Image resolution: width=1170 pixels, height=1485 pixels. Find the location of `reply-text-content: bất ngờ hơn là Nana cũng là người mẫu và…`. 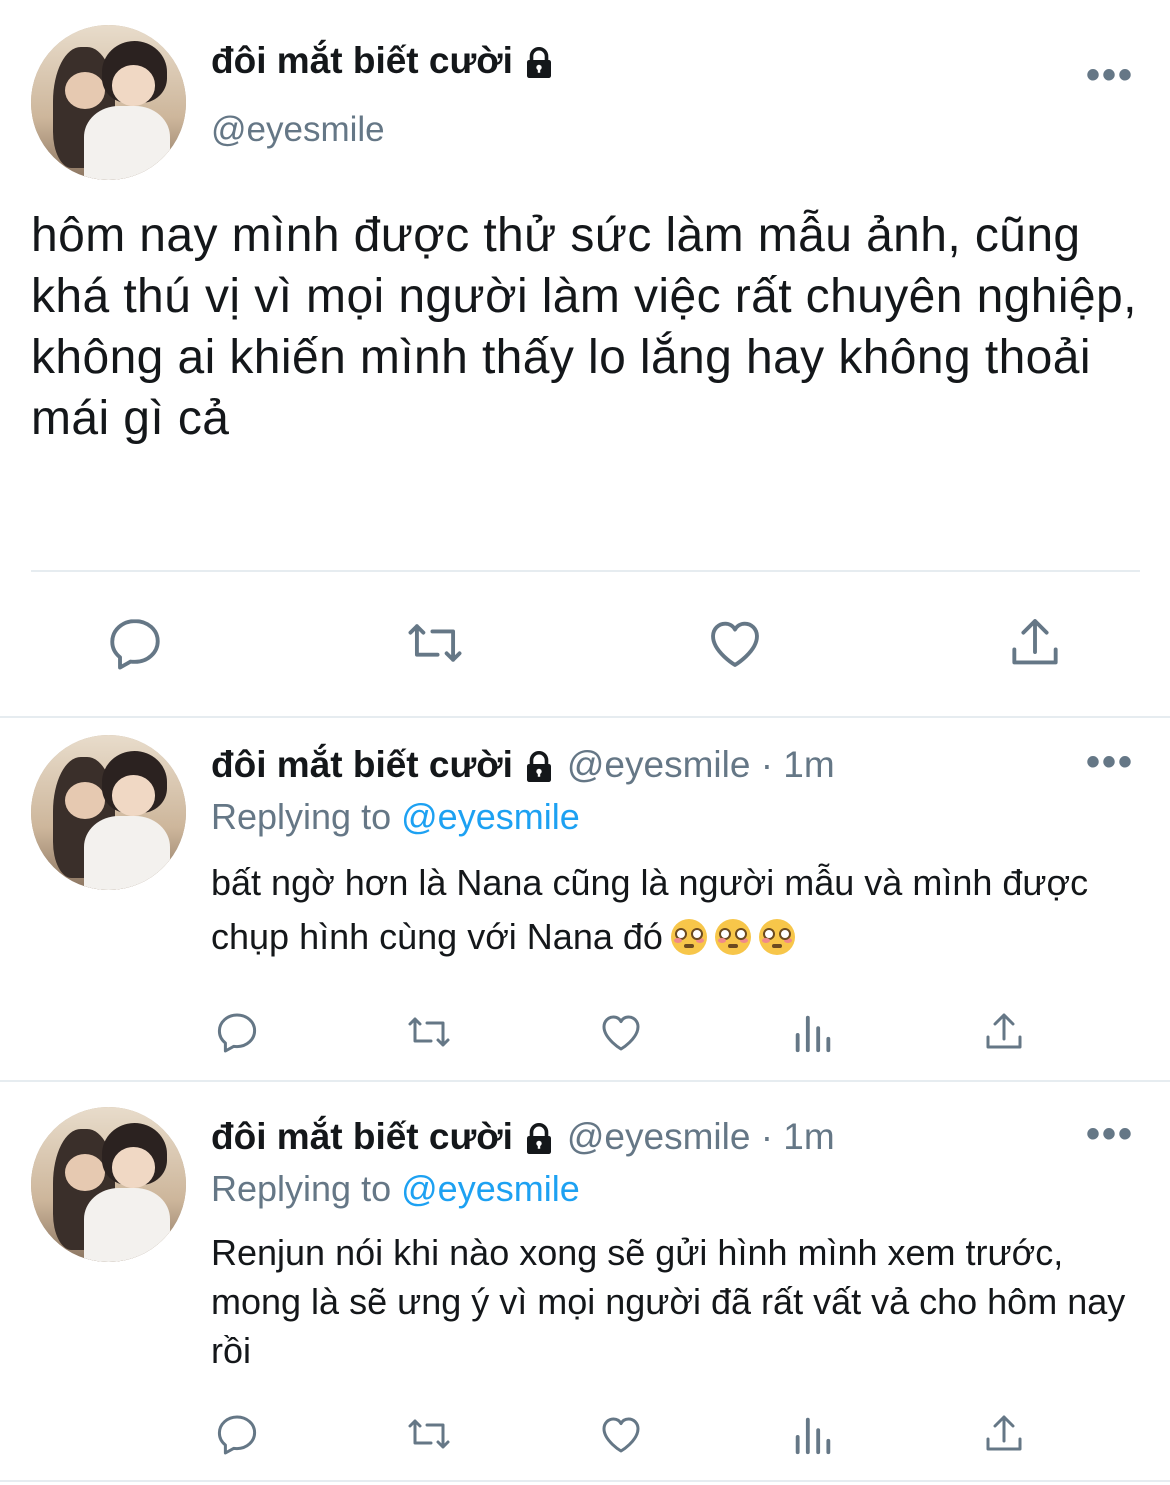

reply-text-content: bất ngờ hơn là Nana cũng là người mẫu và… is located at coordinates (650, 909).